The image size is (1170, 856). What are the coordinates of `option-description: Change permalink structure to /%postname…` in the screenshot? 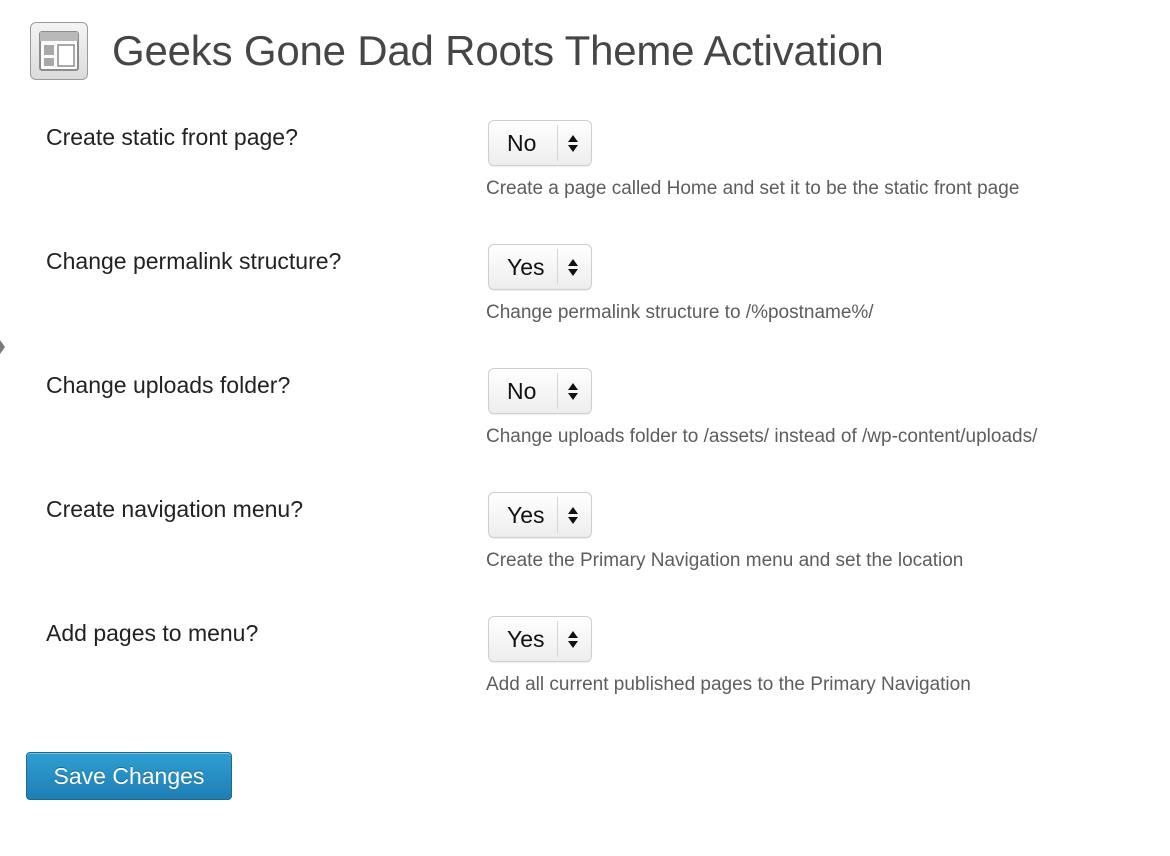 It's located at (680, 312).